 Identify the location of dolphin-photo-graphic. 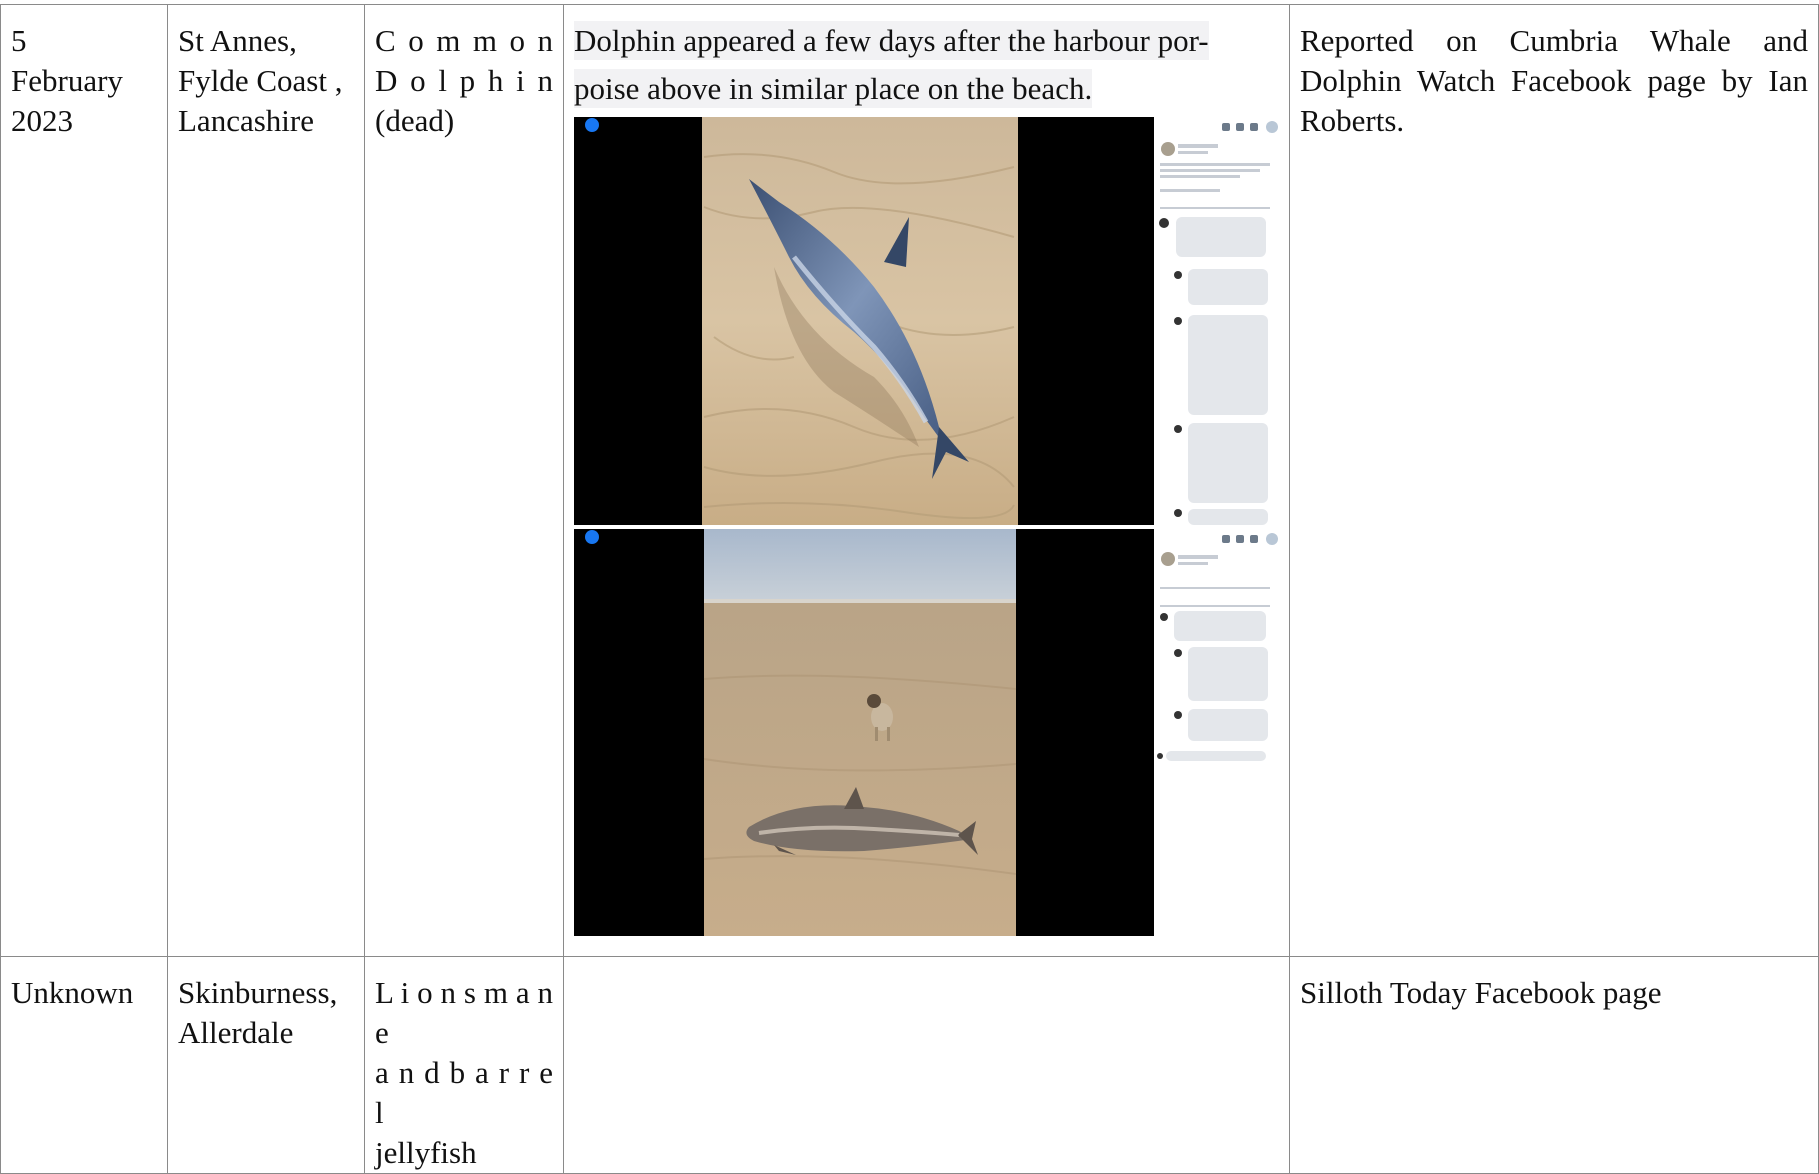
(929, 321).